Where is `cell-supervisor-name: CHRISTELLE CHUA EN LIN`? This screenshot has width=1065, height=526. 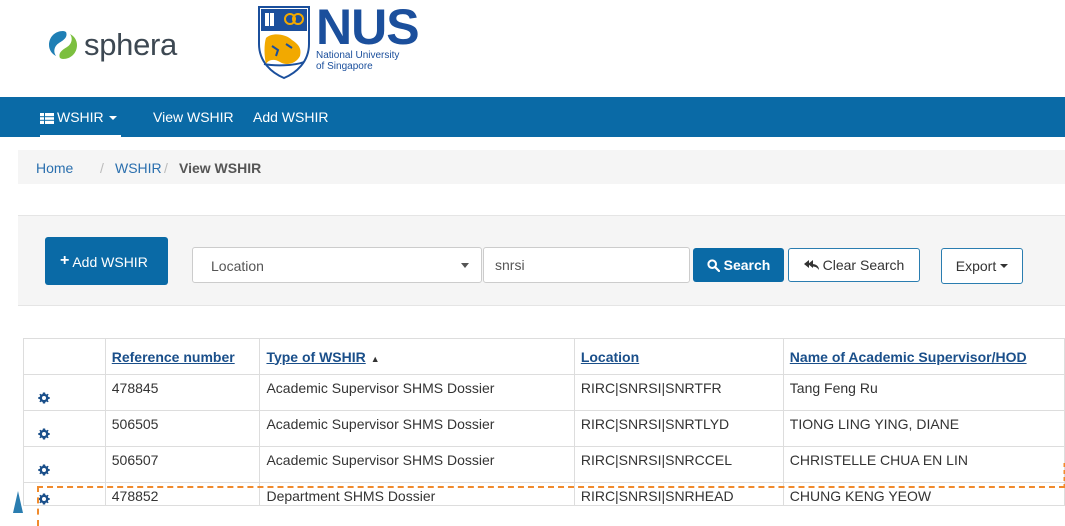 cell-supervisor-name: CHRISTELLE CHUA EN LIN is located at coordinates (923, 464).